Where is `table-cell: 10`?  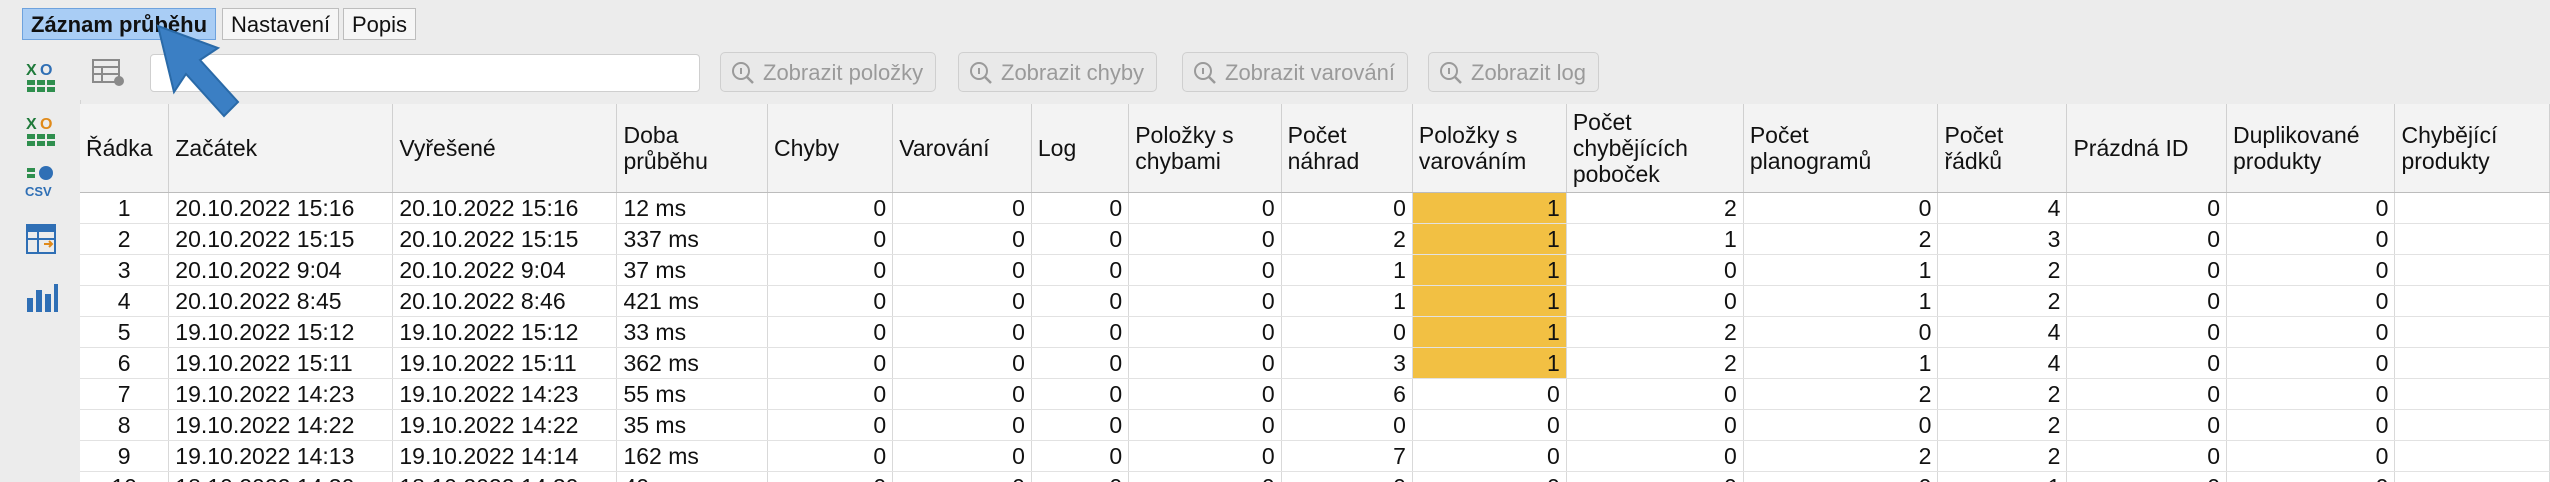 table-cell: 10 is located at coordinates (125, 476).